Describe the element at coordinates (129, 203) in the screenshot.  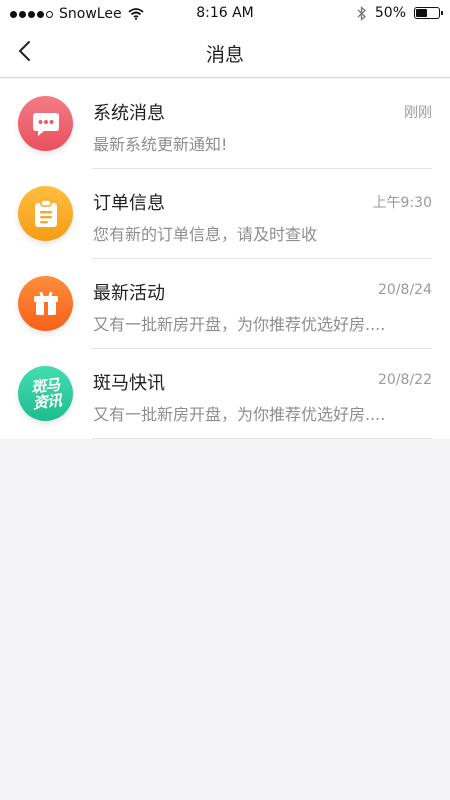
I see `message-title: 订单信息` at that location.